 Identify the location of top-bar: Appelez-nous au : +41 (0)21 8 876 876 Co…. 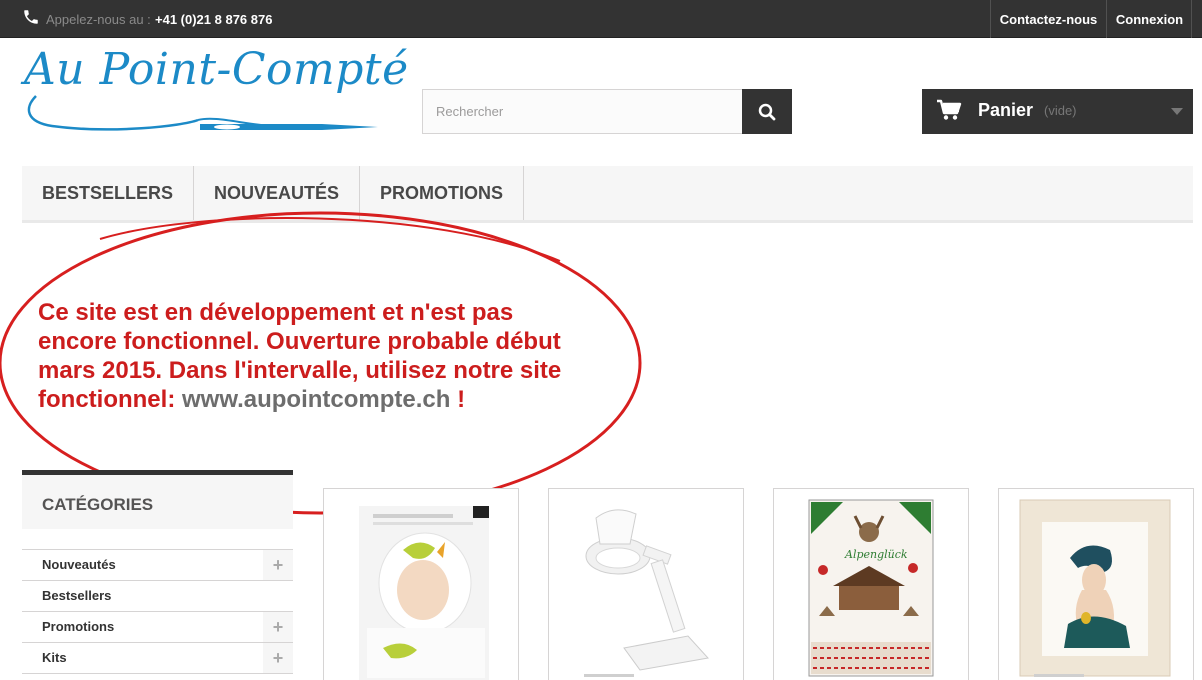
(601, 19).